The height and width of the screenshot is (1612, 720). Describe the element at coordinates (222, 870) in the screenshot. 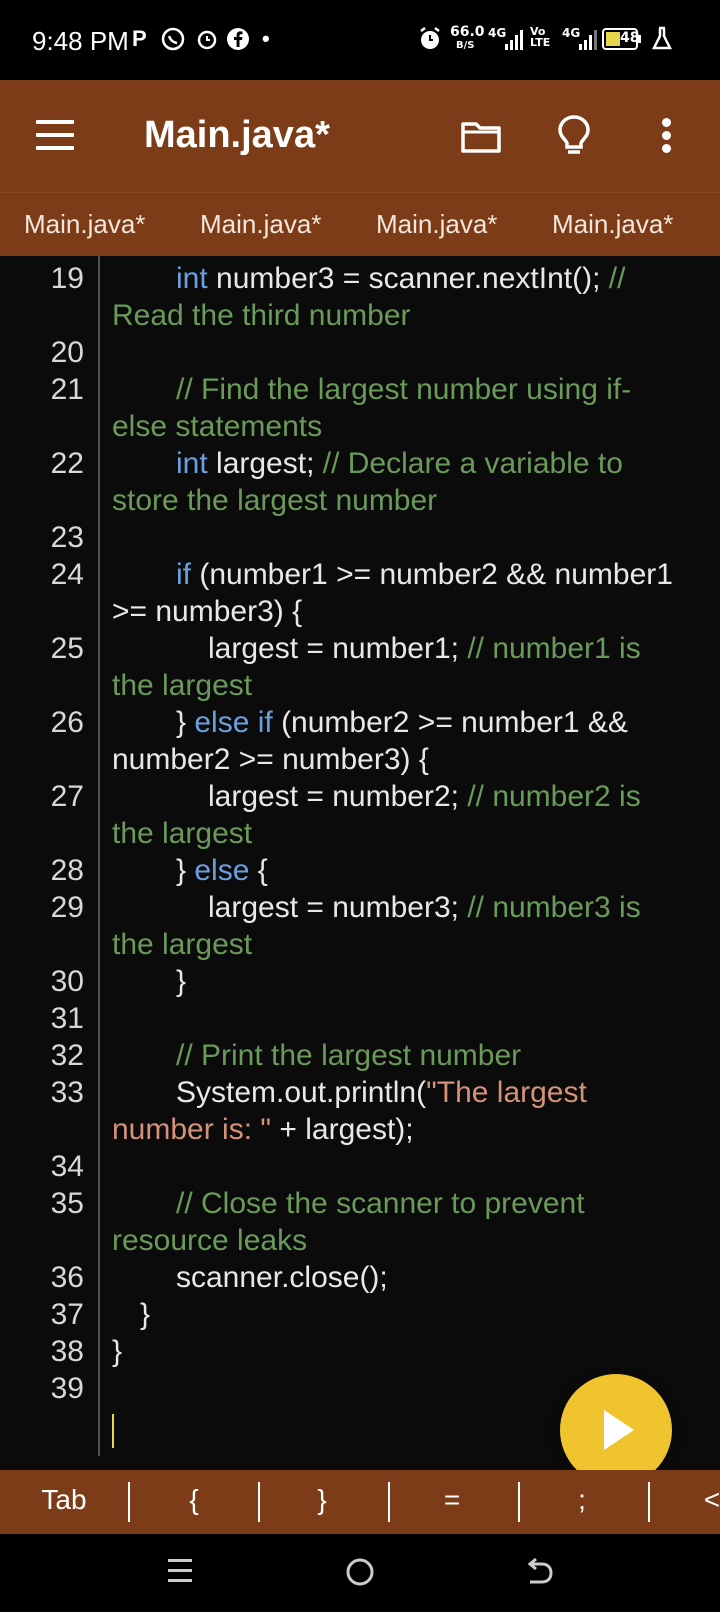

I see `code-line: } else {` at that location.